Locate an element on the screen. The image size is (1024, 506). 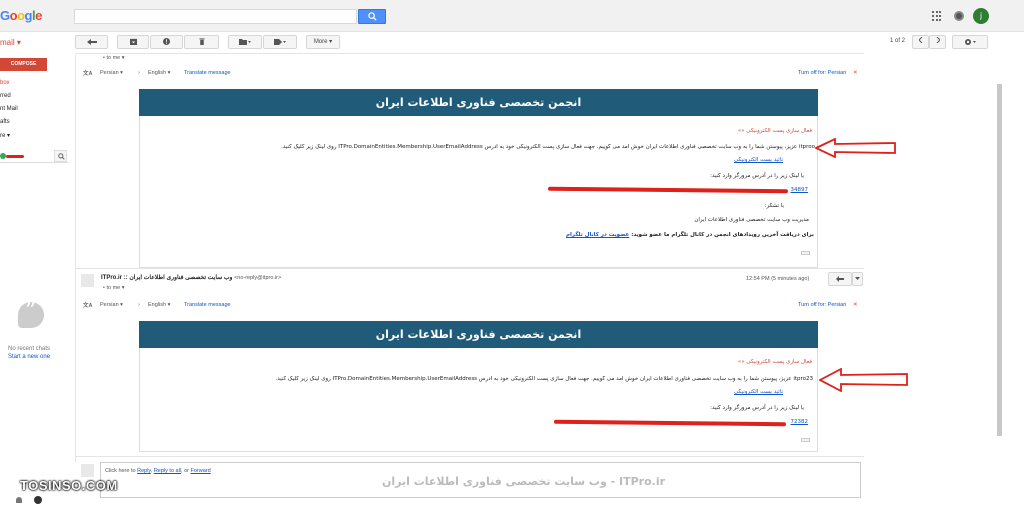
message-divider is located at coordinates (469, 268).